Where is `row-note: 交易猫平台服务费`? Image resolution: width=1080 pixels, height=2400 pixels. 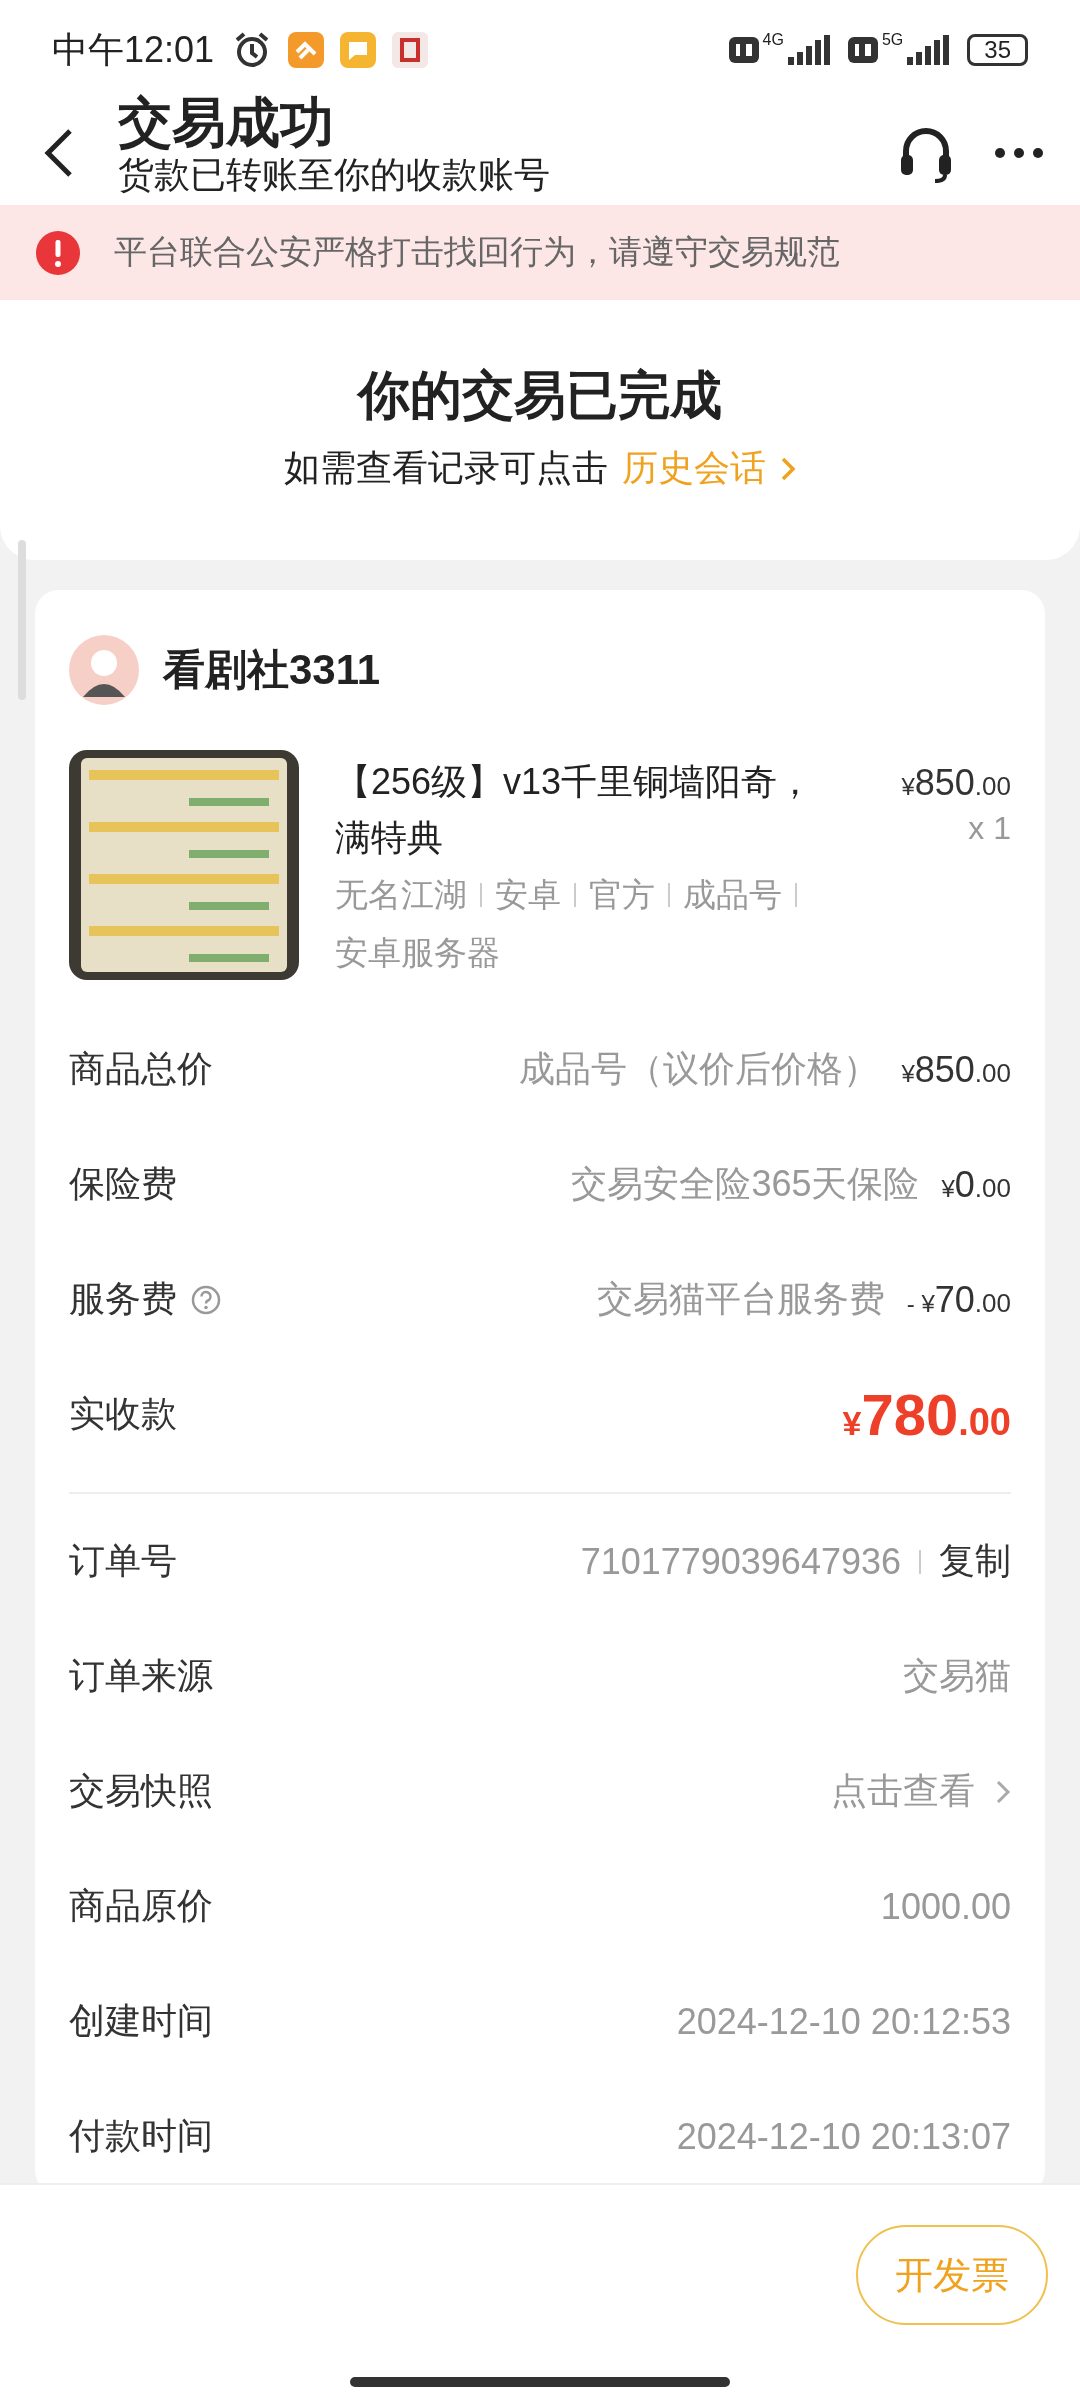
row-note: 交易猫平台服务费 is located at coordinates (740, 1299).